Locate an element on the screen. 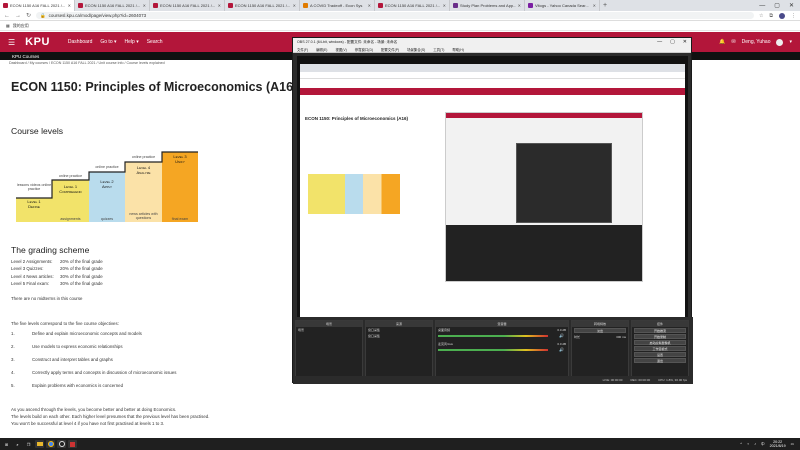 The height and width of the screenshot is (450, 800). file-explorer-icon is located at coordinates (39, 444).